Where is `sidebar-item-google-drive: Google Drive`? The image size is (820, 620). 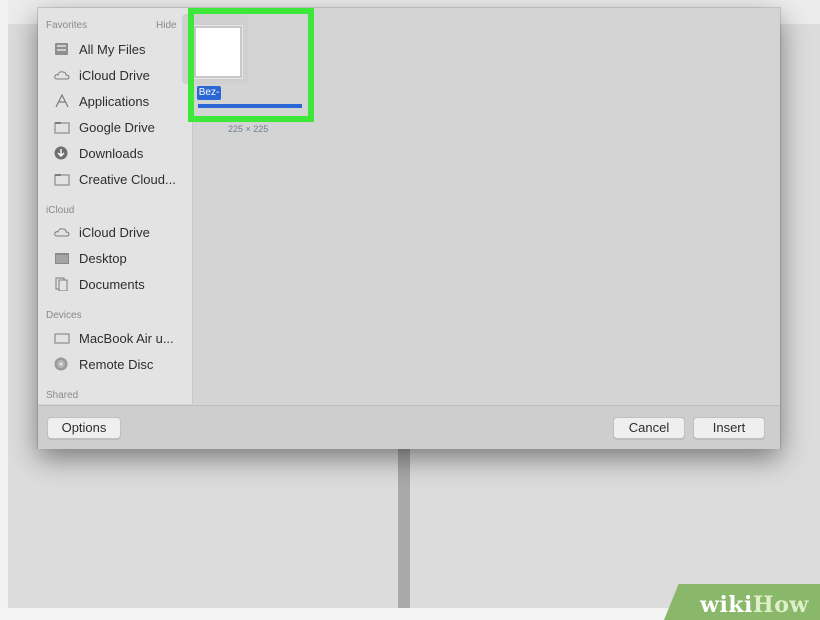
sidebar-item-google-drive: Google Drive is located at coordinates (104, 127).